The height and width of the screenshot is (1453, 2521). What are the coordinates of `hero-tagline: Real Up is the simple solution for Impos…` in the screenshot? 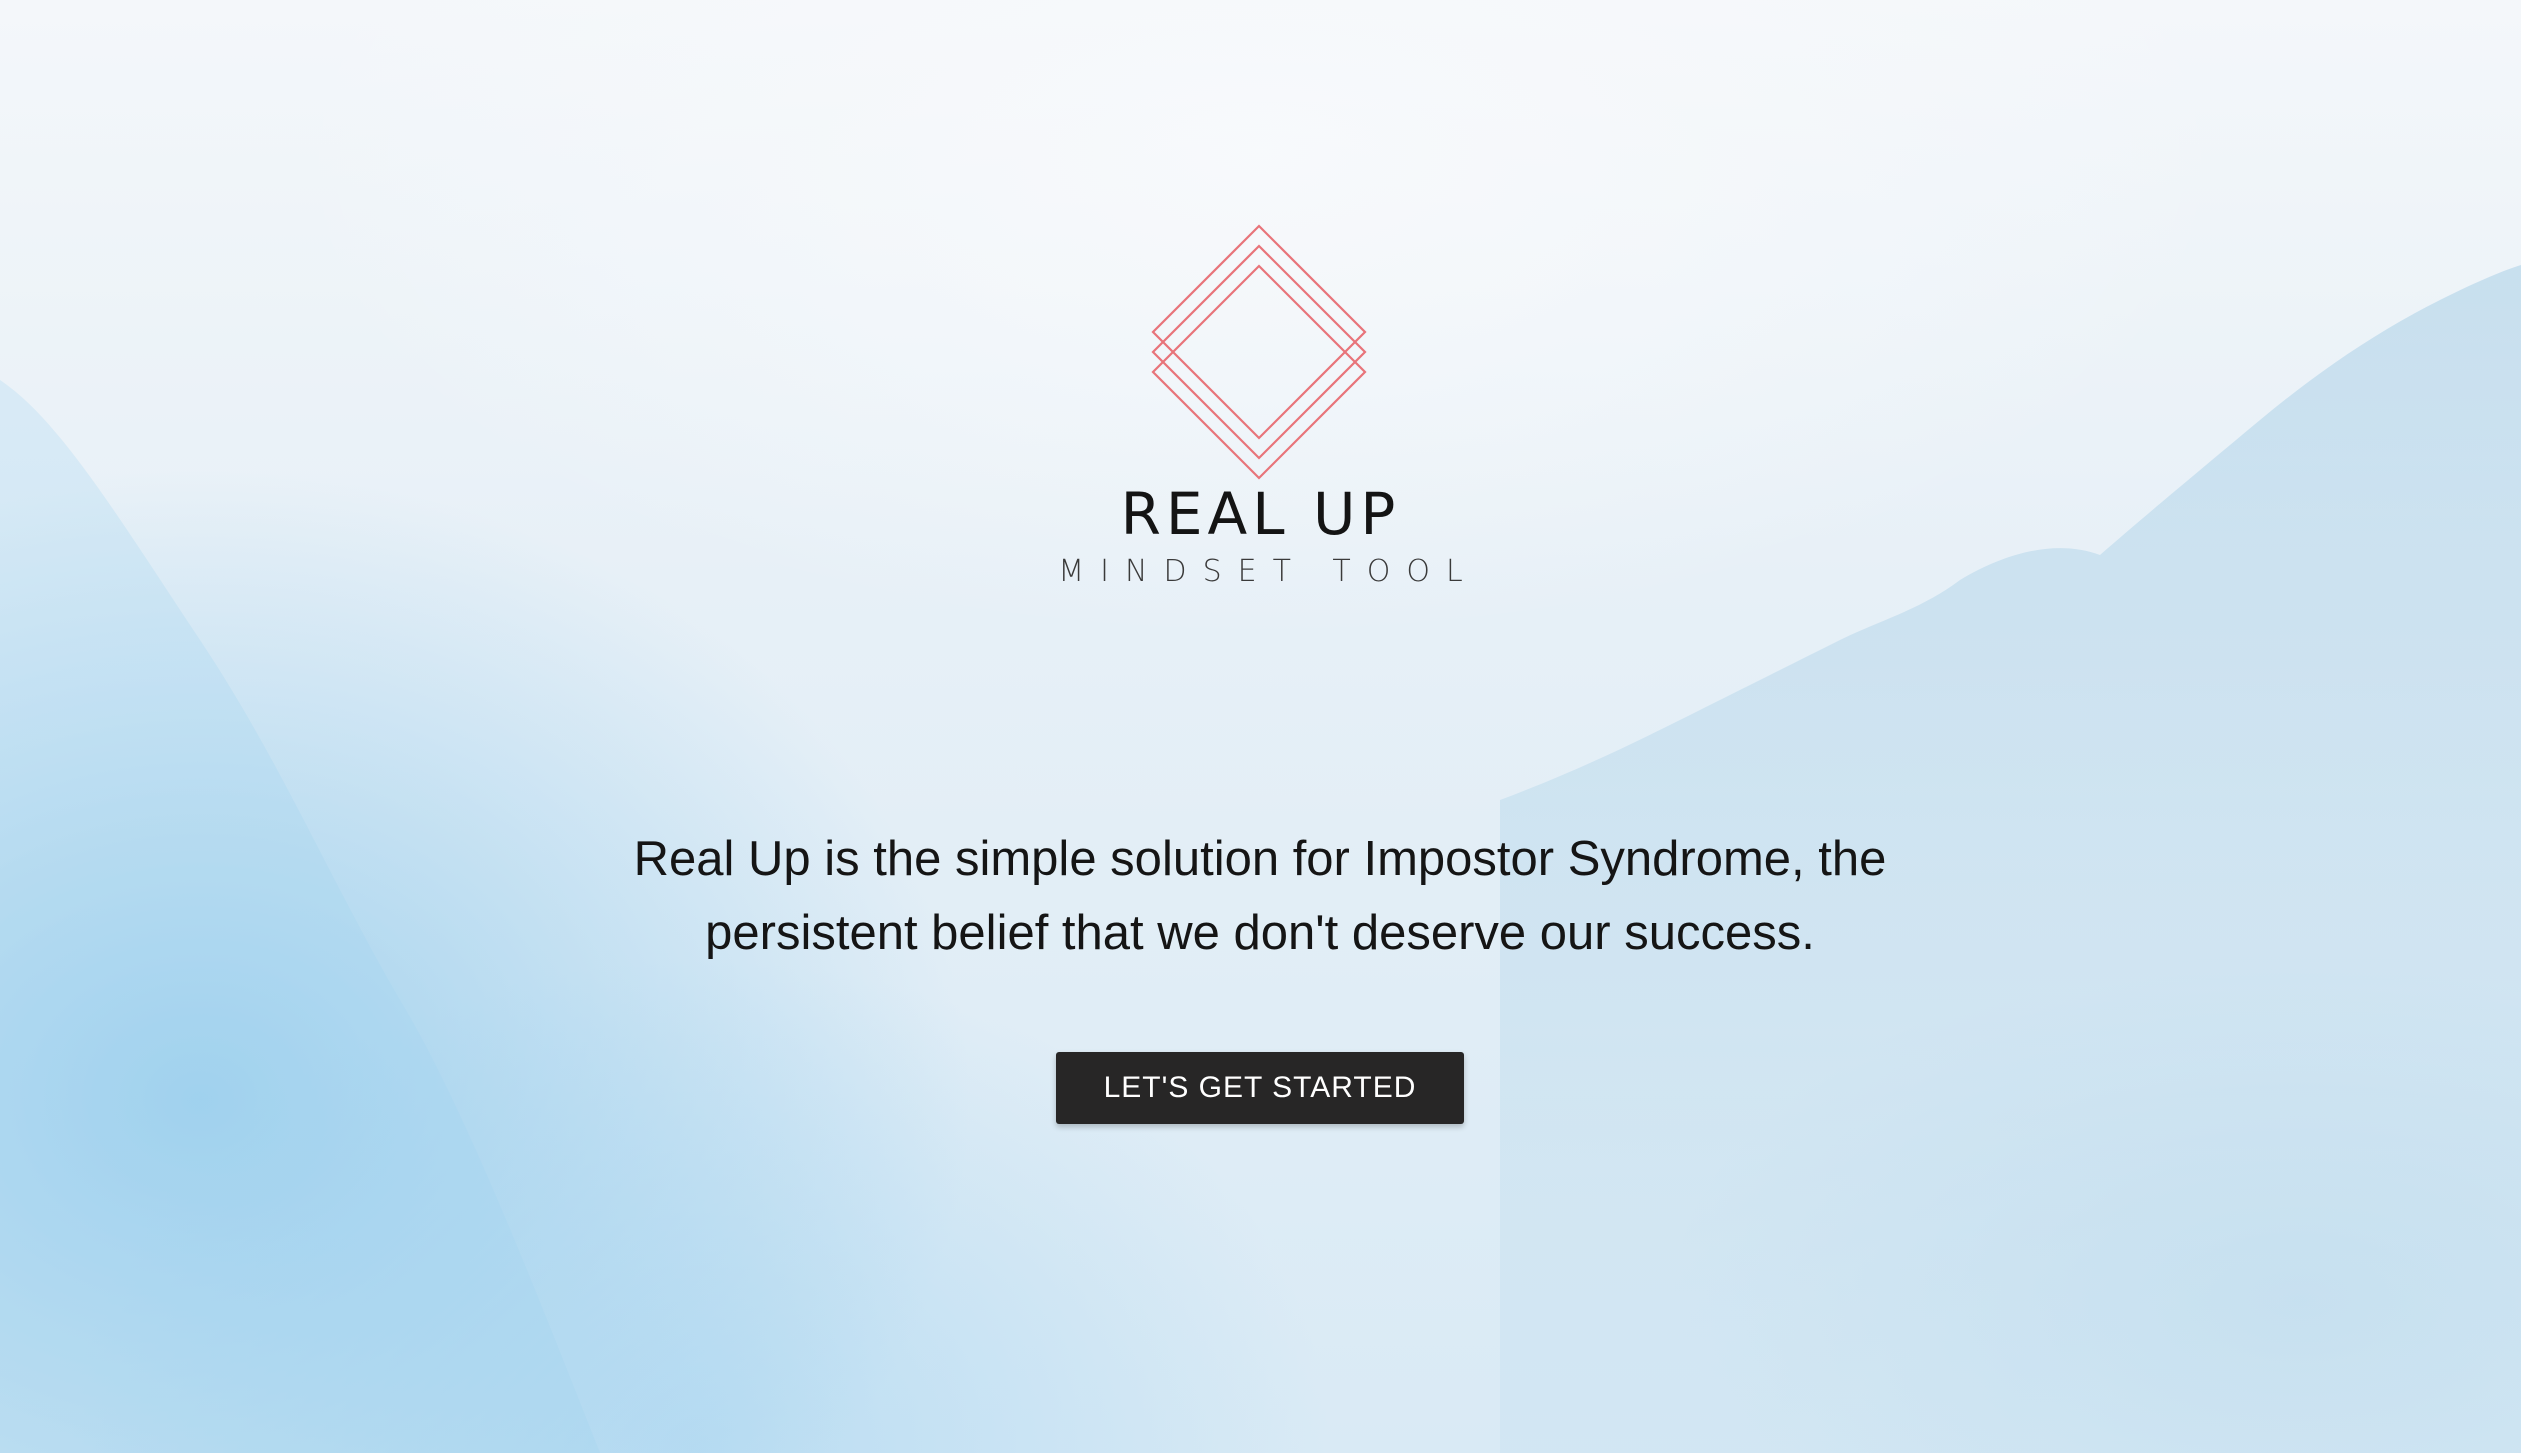 It's located at (1260, 896).